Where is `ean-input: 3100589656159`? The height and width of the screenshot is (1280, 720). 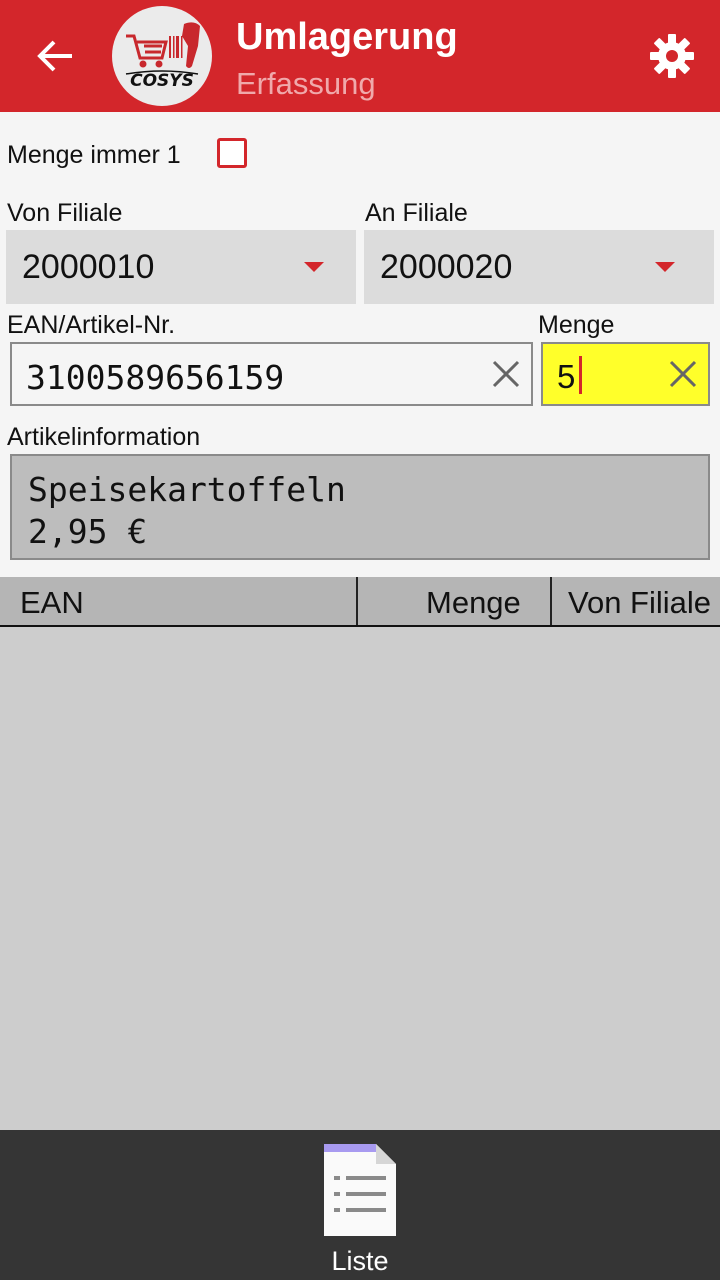 ean-input: 3100589656159 is located at coordinates (271, 374).